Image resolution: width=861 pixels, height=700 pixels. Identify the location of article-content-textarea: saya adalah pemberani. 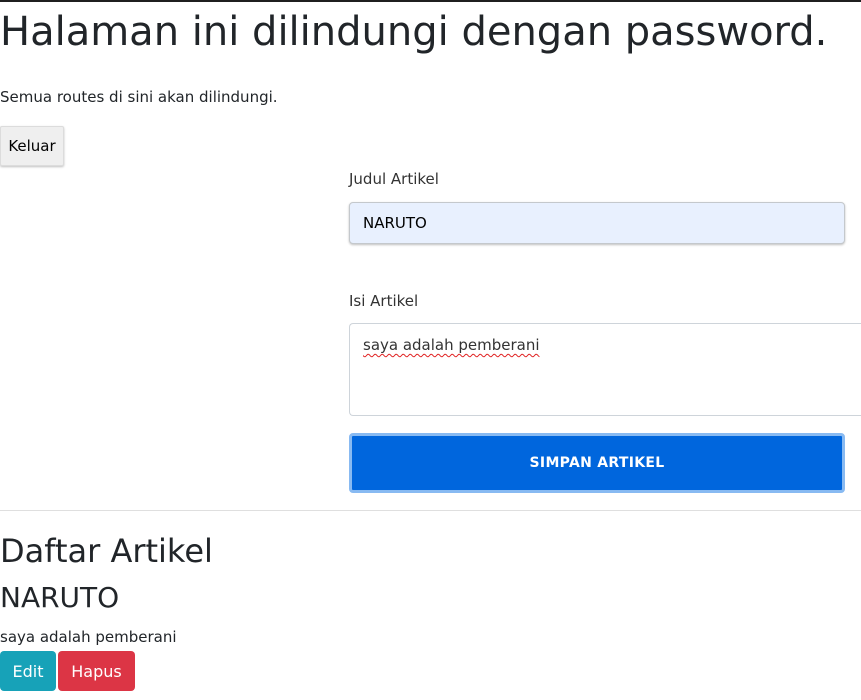
(605, 369).